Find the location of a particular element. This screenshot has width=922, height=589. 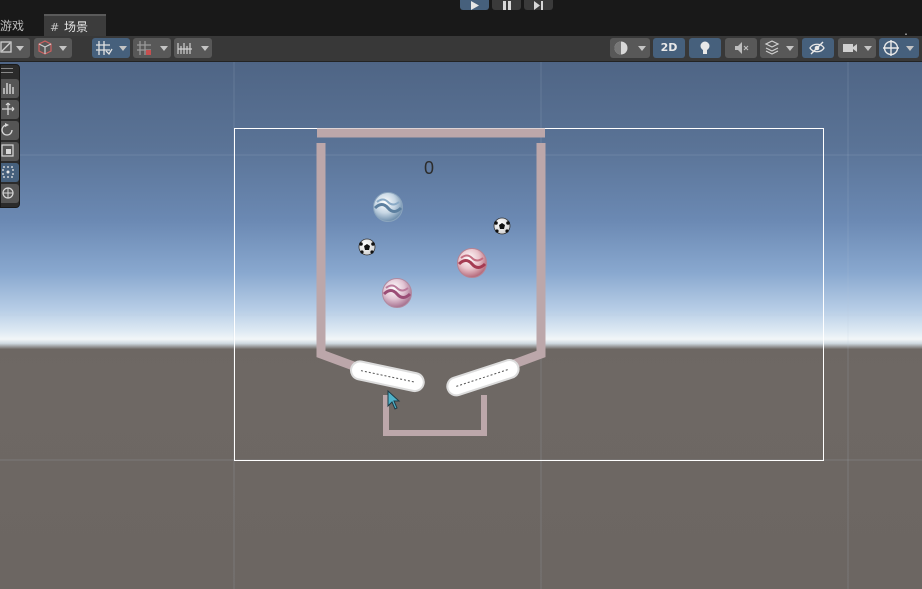

tab-game: 游戏 is located at coordinates (20, 26).